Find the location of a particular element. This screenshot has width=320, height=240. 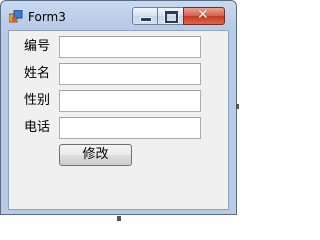

minimize-button is located at coordinates (145, 16).